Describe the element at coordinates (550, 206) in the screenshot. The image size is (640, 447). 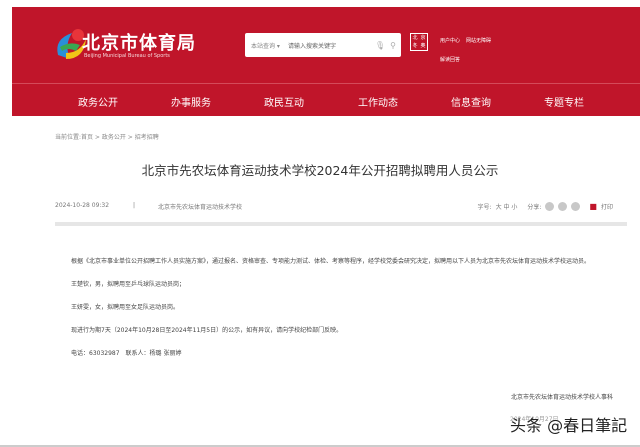
I see `wechat-share-icon` at that location.